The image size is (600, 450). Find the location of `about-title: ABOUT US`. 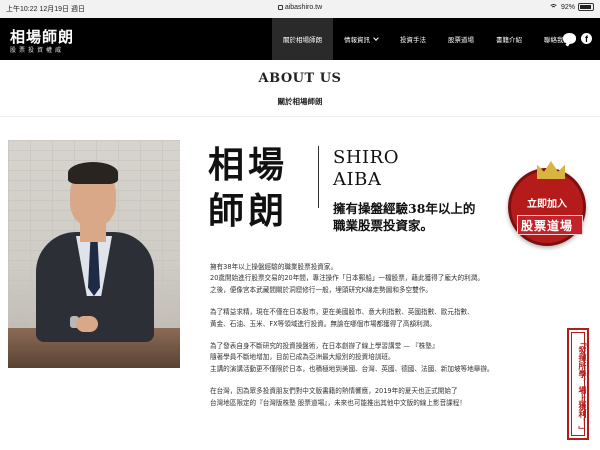

about-title: ABOUT US is located at coordinates (300, 78).